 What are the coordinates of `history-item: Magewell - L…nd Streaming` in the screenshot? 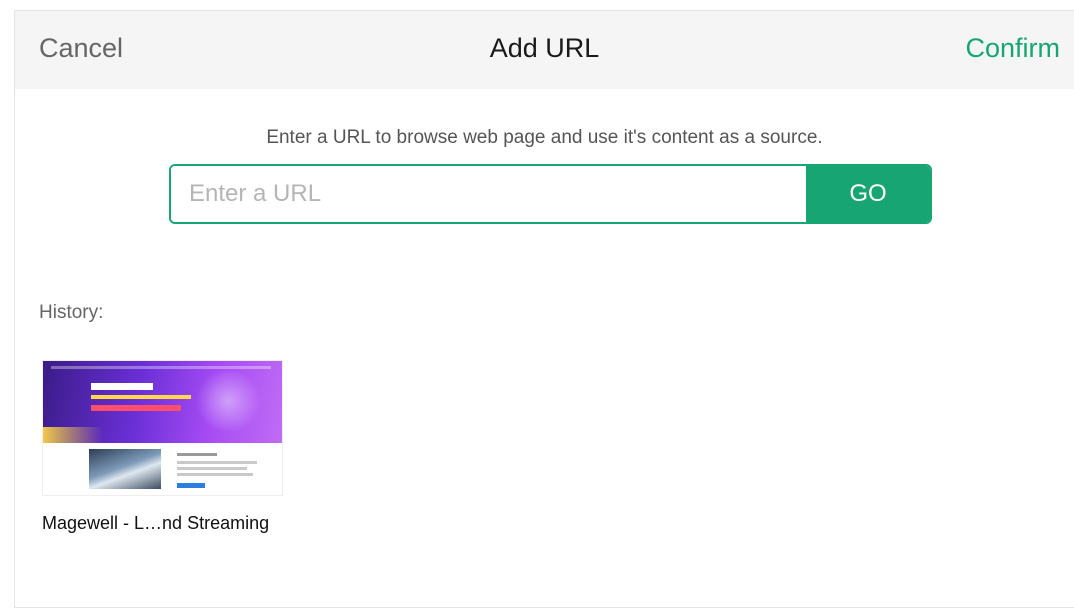 It's located at (172, 447).